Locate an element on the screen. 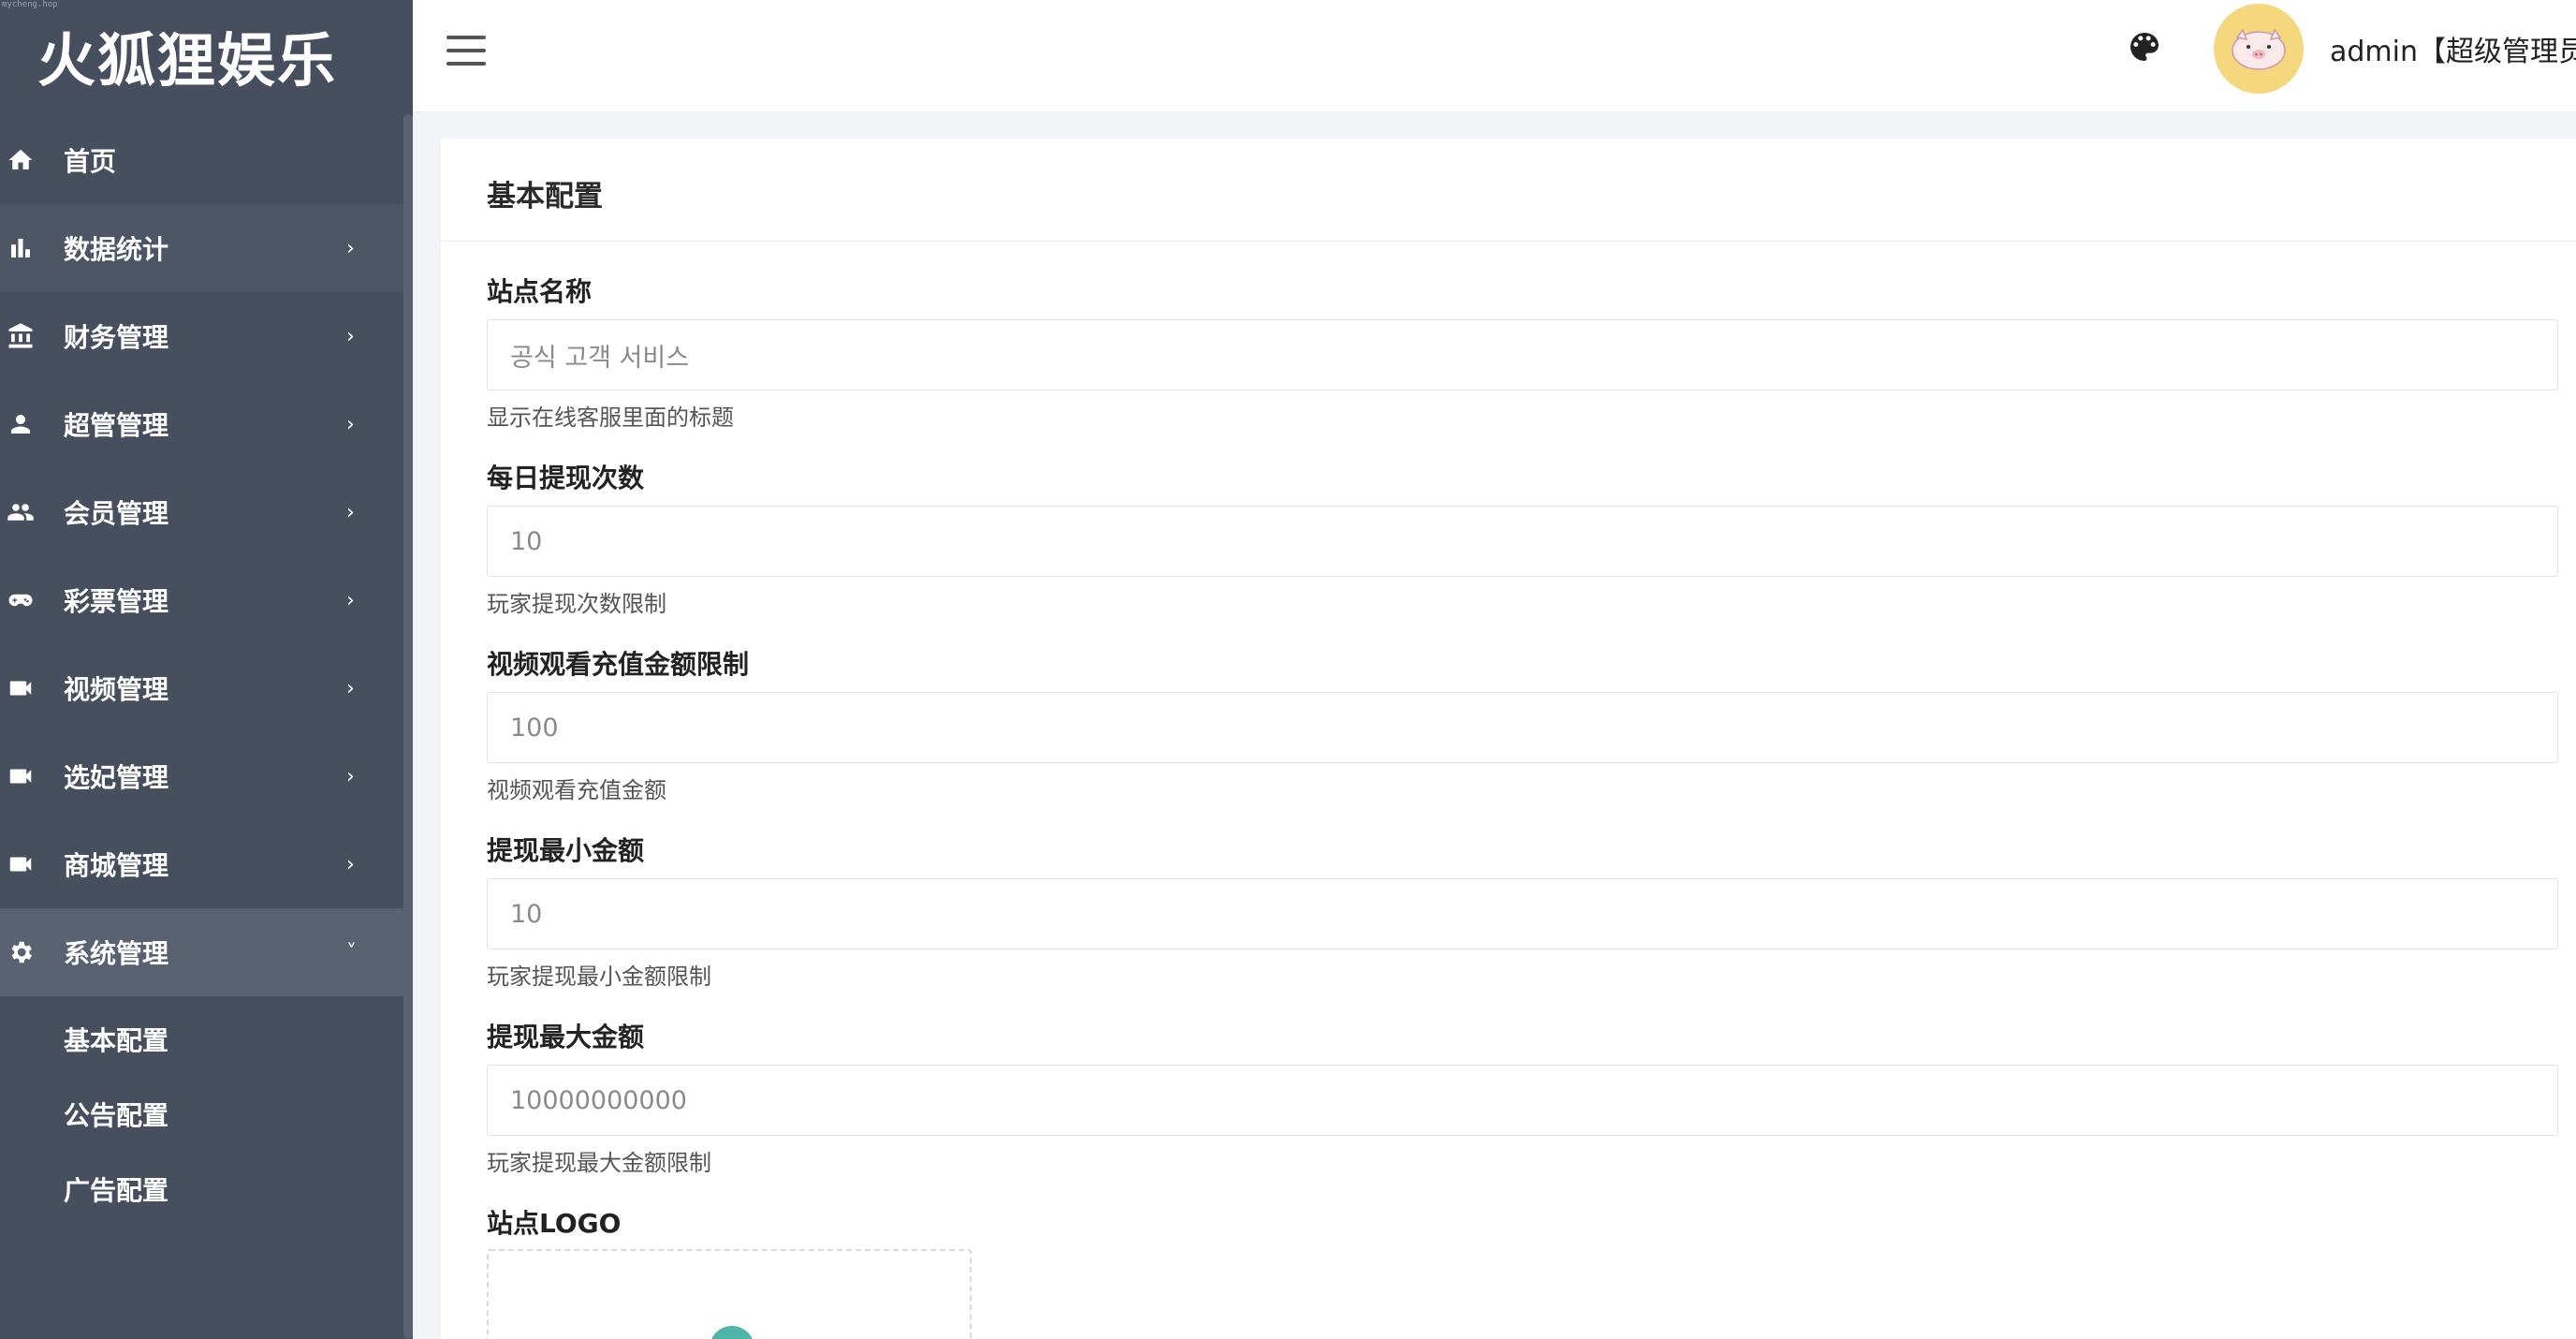 The height and width of the screenshot is (1339, 2576). upload-icon is located at coordinates (732, 1332).